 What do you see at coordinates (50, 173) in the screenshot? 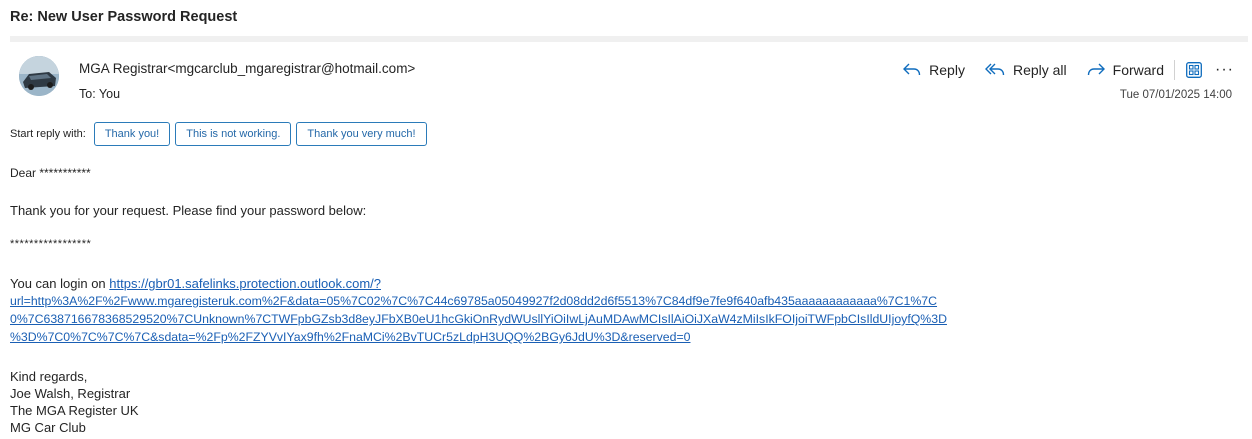
I see `greeting: Dear ***********` at bounding box center [50, 173].